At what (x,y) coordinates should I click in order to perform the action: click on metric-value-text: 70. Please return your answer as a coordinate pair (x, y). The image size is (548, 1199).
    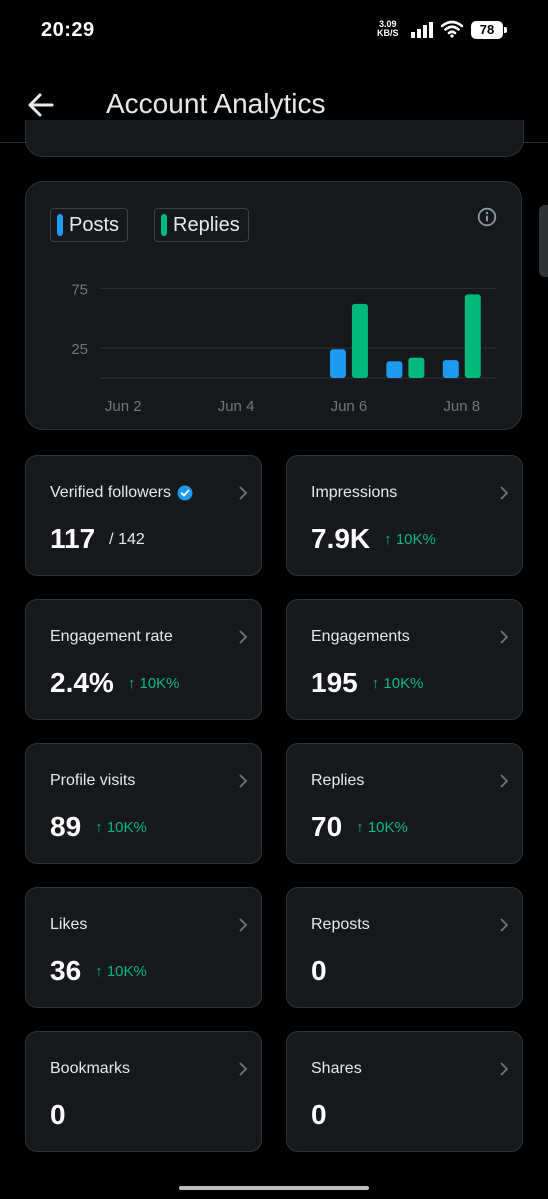
    Looking at the image, I should click on (327, 826).